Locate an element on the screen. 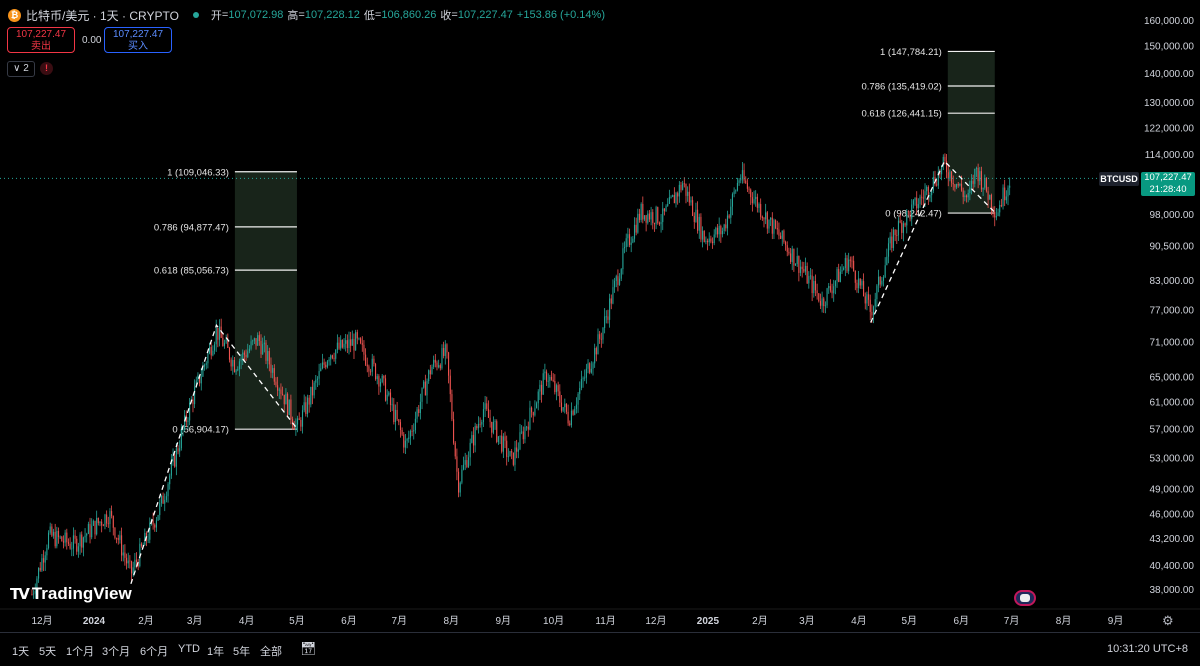 The width and height of the screenshot is (1200, 666). symbol-title: 比特币/美元 · 1天 · CRYPTO is located at coordinates (102, 15).